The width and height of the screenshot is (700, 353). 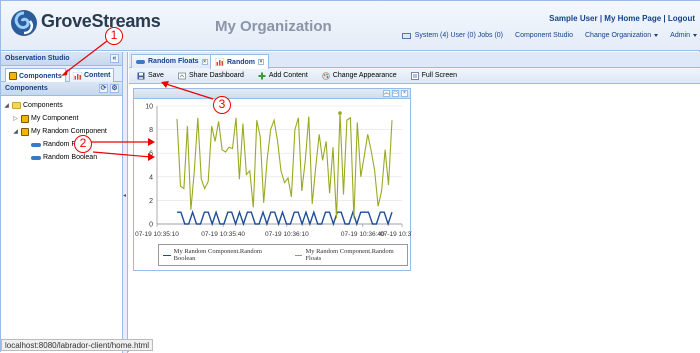 I want to click on change-appearance-label: Change Appearance, so click(x=364, y=75).